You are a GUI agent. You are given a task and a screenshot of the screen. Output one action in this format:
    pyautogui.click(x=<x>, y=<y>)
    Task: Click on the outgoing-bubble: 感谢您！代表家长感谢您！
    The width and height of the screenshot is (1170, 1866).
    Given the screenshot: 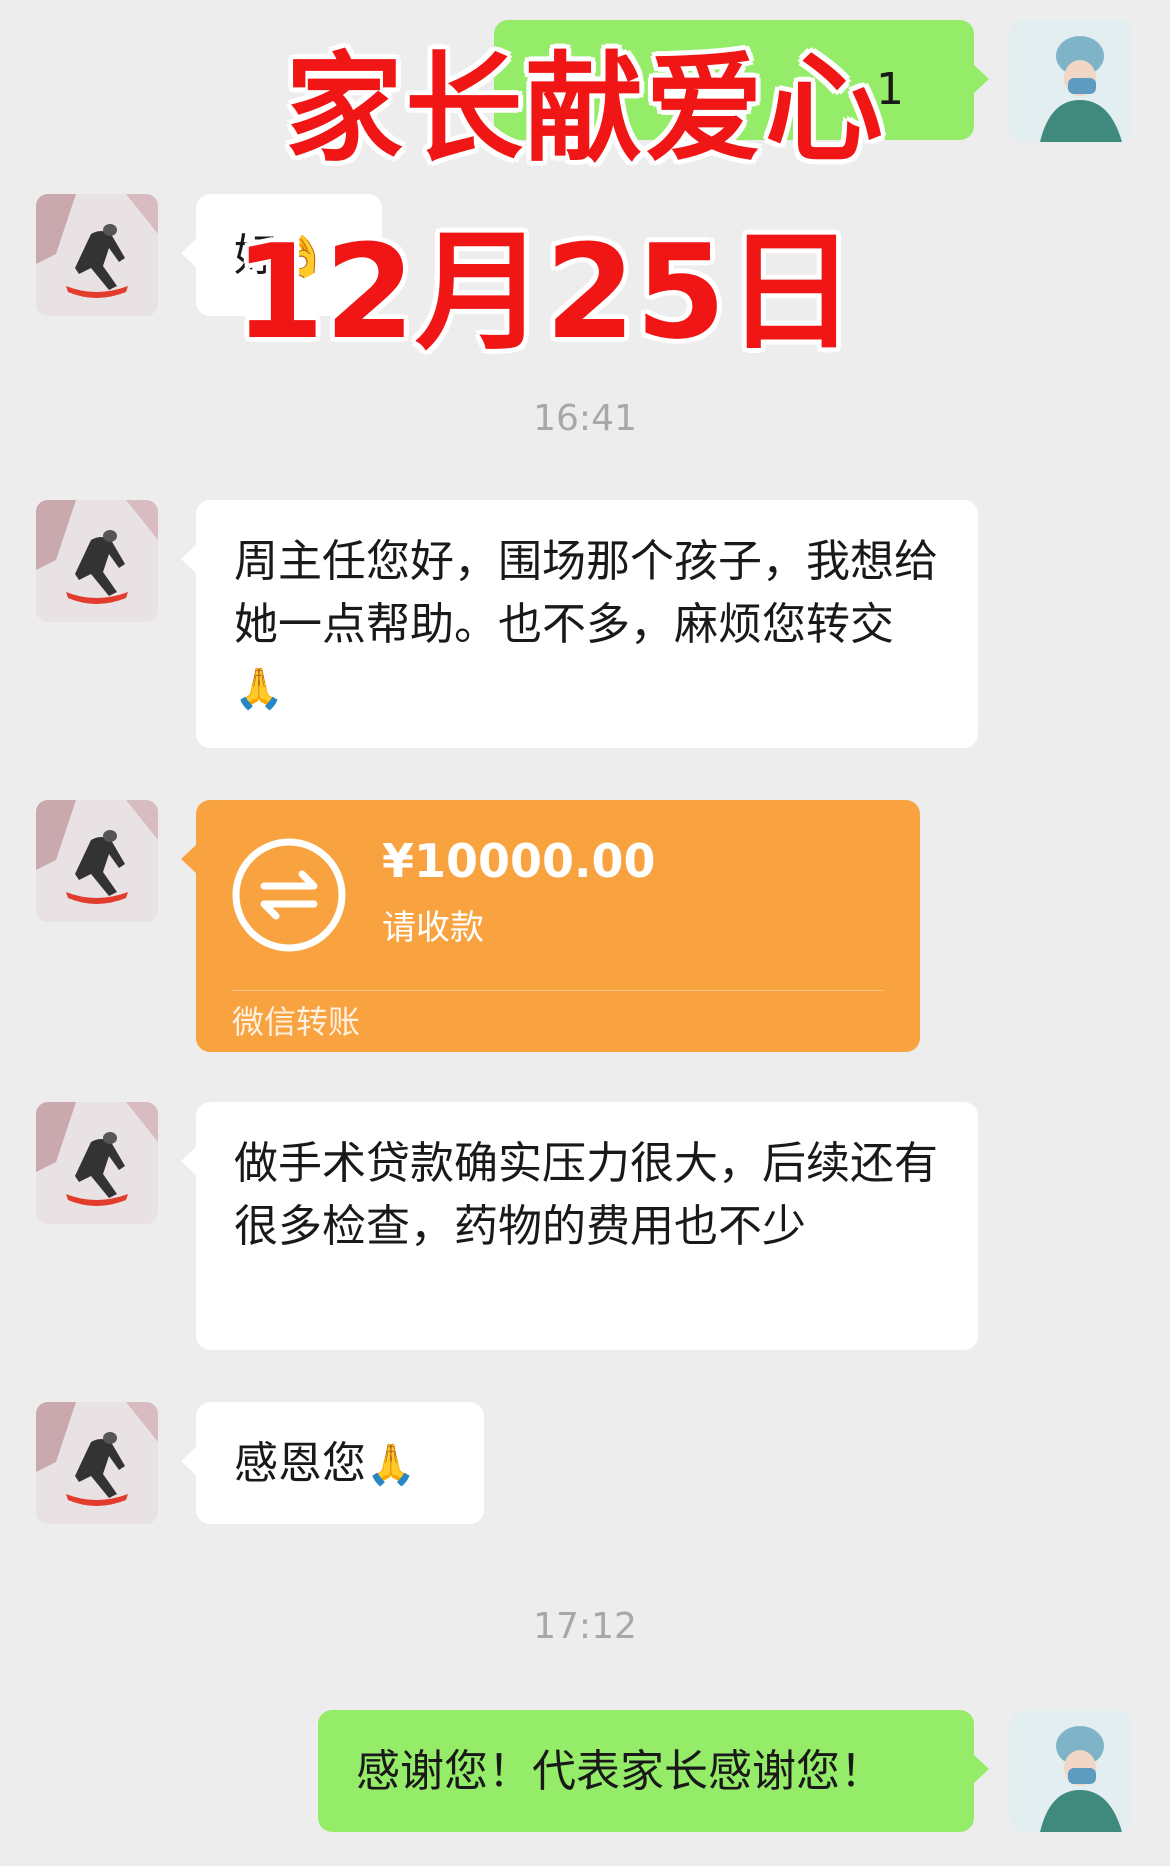 What is the action you would take?
    pyautogui.click(x=653, y=1771)
    